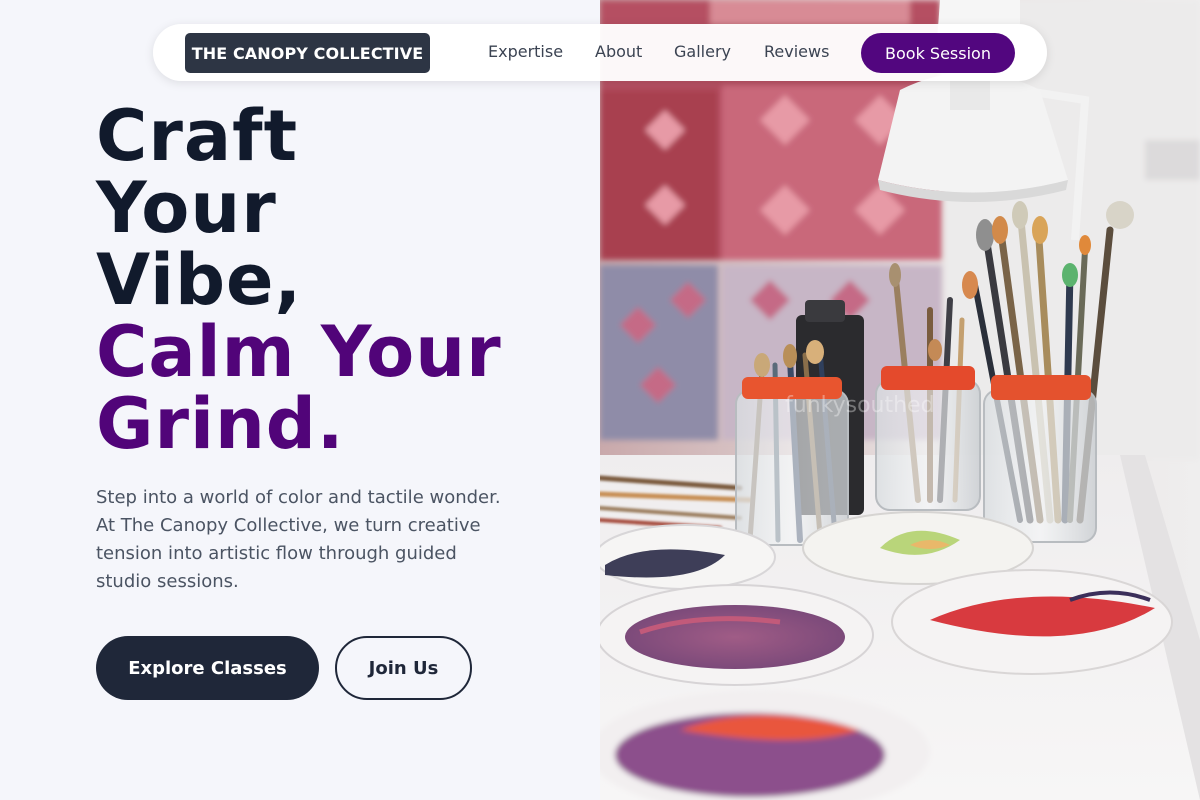  Describe the element at coordinates (186, 208) in the screenshot. I see `headline-line-2: Your` at that location.